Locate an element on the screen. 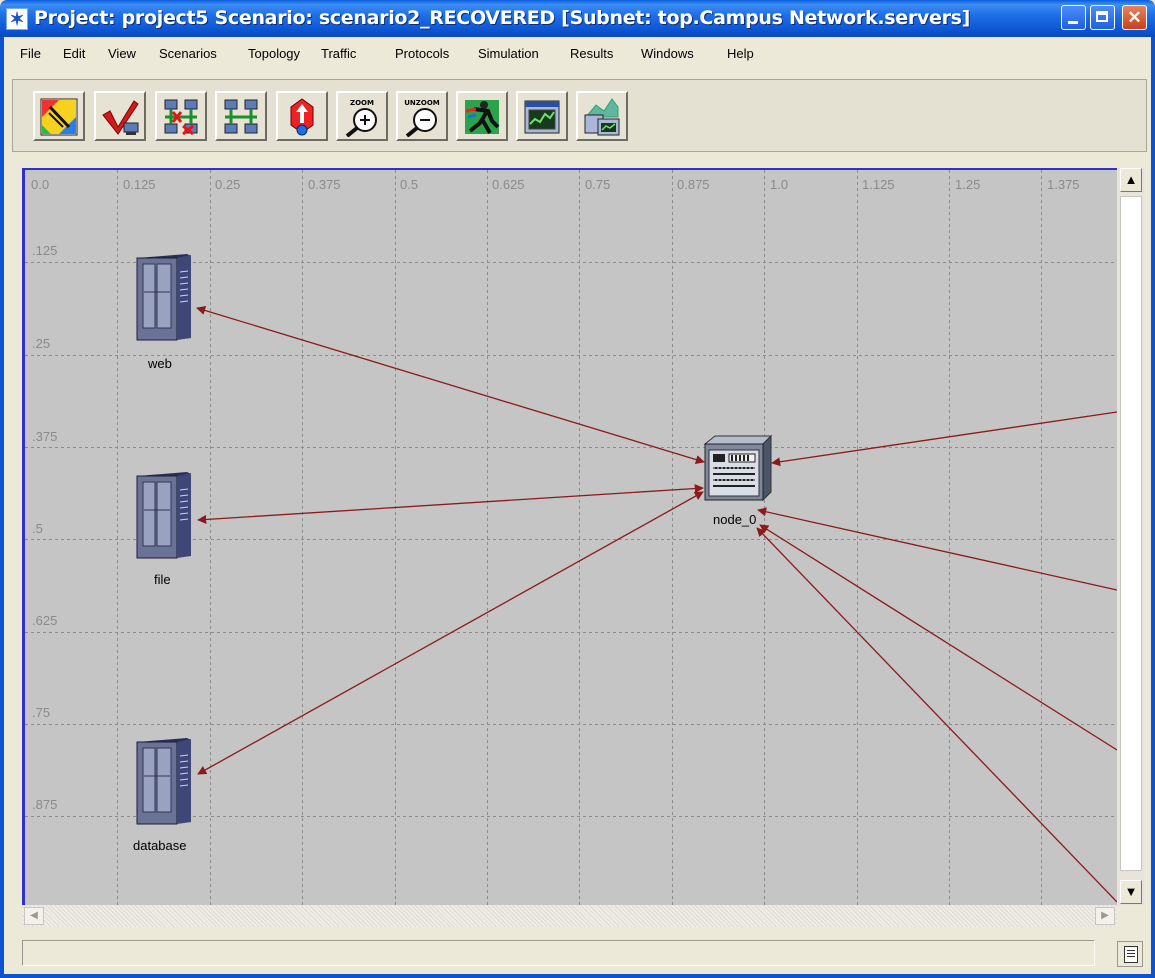  arrow-right-icon: ▶ is located at coordinates (1105, 915).